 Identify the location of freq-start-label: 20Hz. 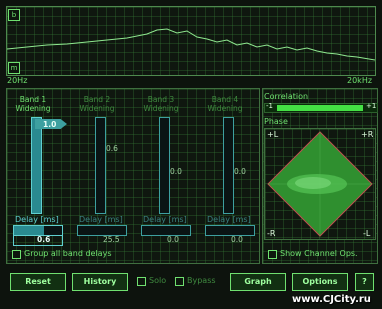
(17, 80).